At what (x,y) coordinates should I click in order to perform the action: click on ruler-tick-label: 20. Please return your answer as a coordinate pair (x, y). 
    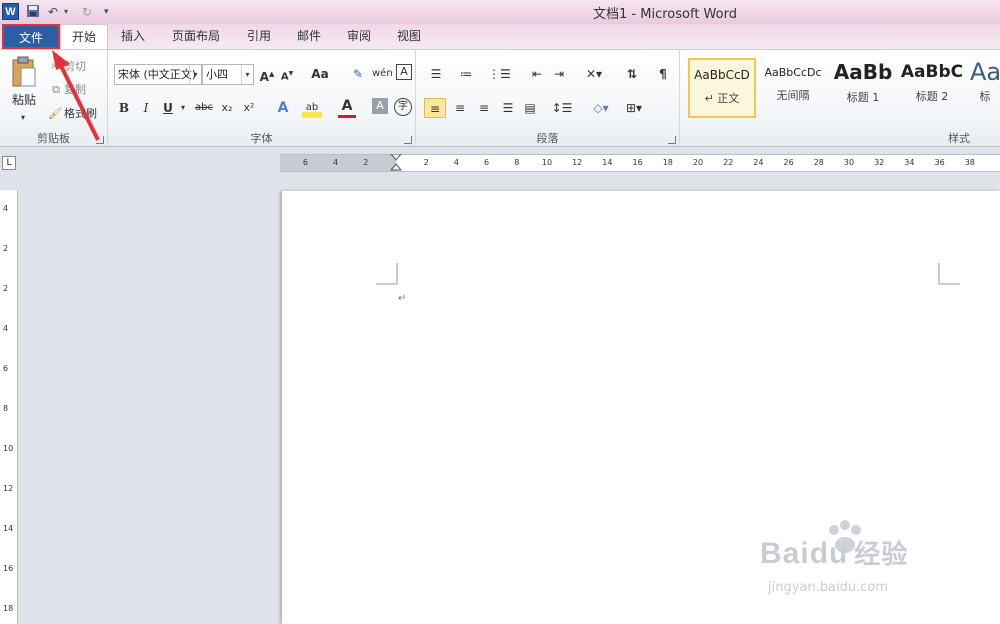
    Looking at the image, I should click on (698, 162).